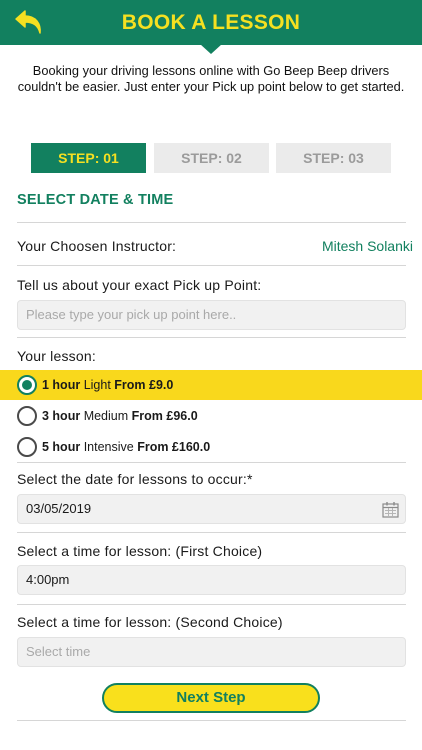 This screenshot has width=422, height=750. What do you see at coordinates (211, 416) in the screenshot?
I see `lesson-option-3-hour: 3 hour Medium From £96.0` at bounding box center [211, 416].